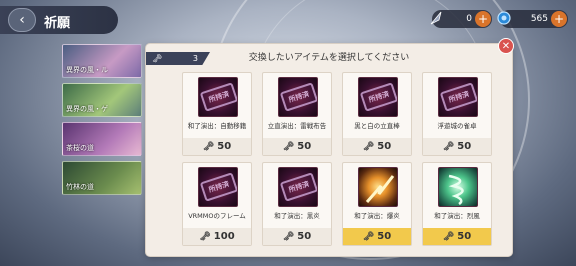 The image size is (576, 266). Describe the element at coordinates (456, 190) in the screenshot. I see `whirlwind-icon` at that location.